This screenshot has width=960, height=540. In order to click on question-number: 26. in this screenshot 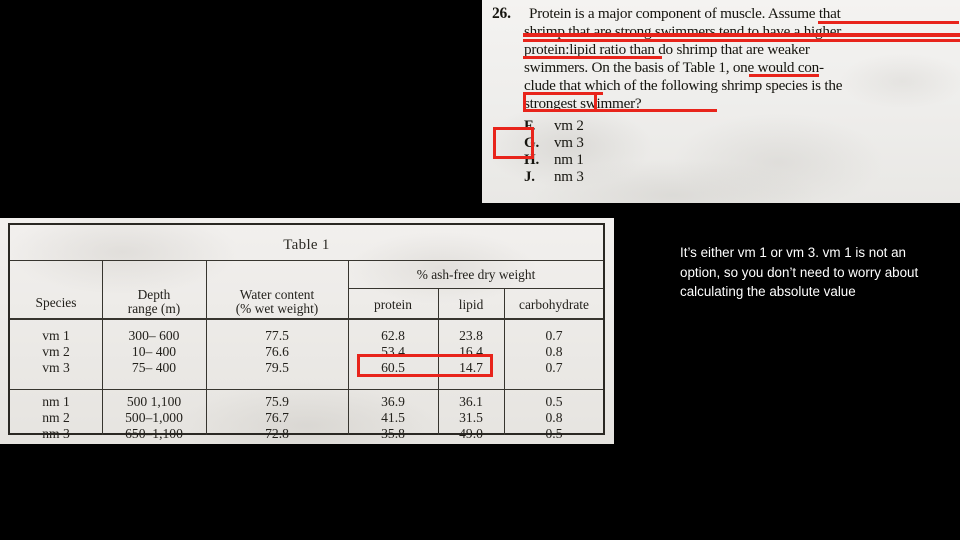, I will do `click(501, 13)`.